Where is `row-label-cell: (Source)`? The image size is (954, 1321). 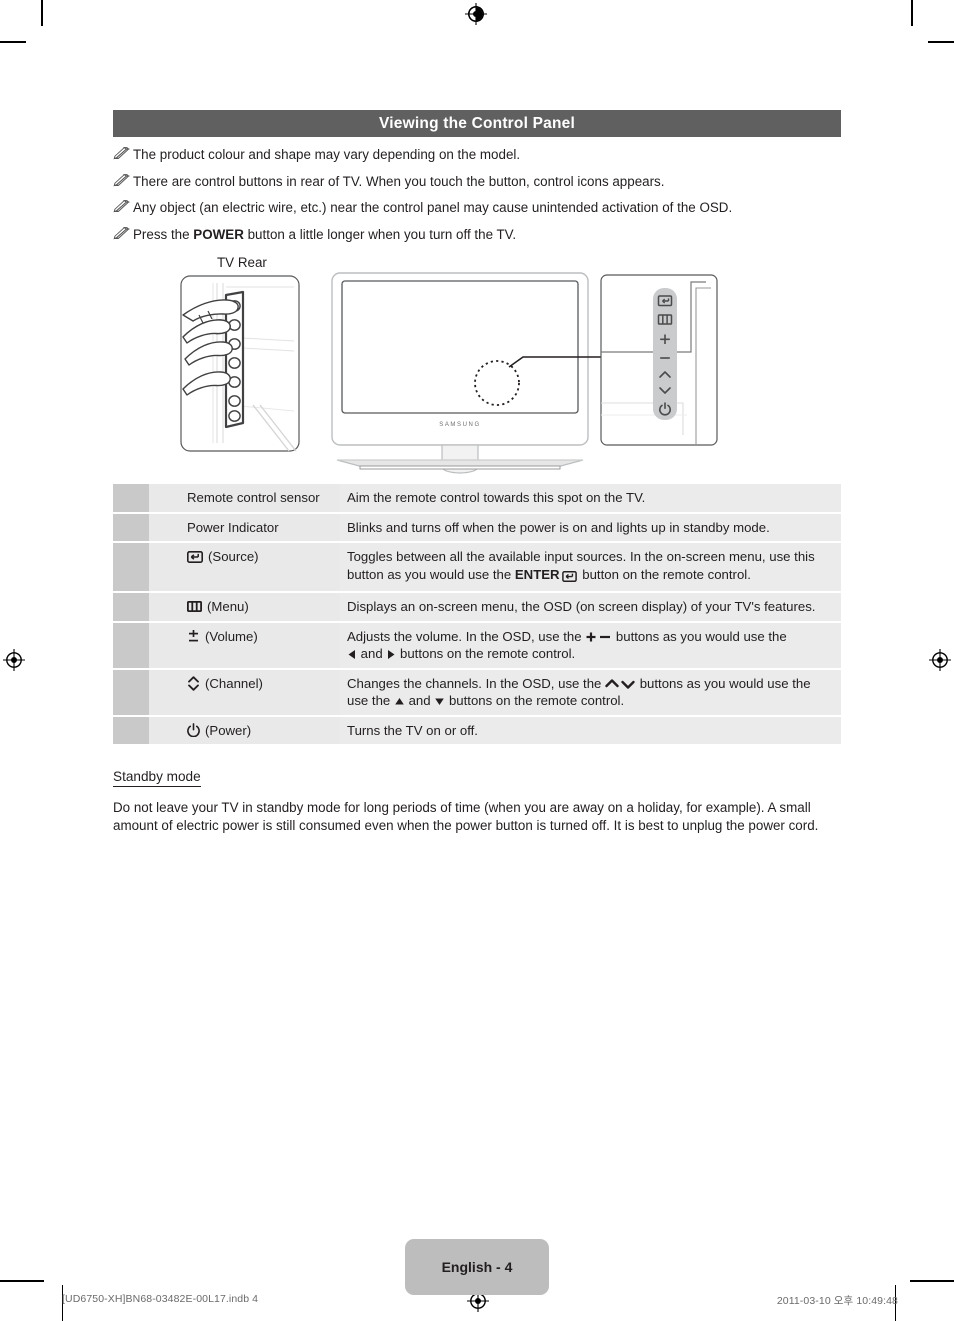
row-label-cell: (Source) is located at coordinates (244, 567).